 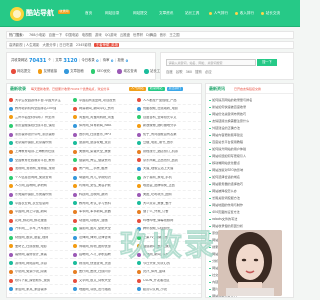 What do you see at coordinates (174, 35) in the screenshot?
I see `hot-search-link: 王之国` at bounding box center [174, 35].